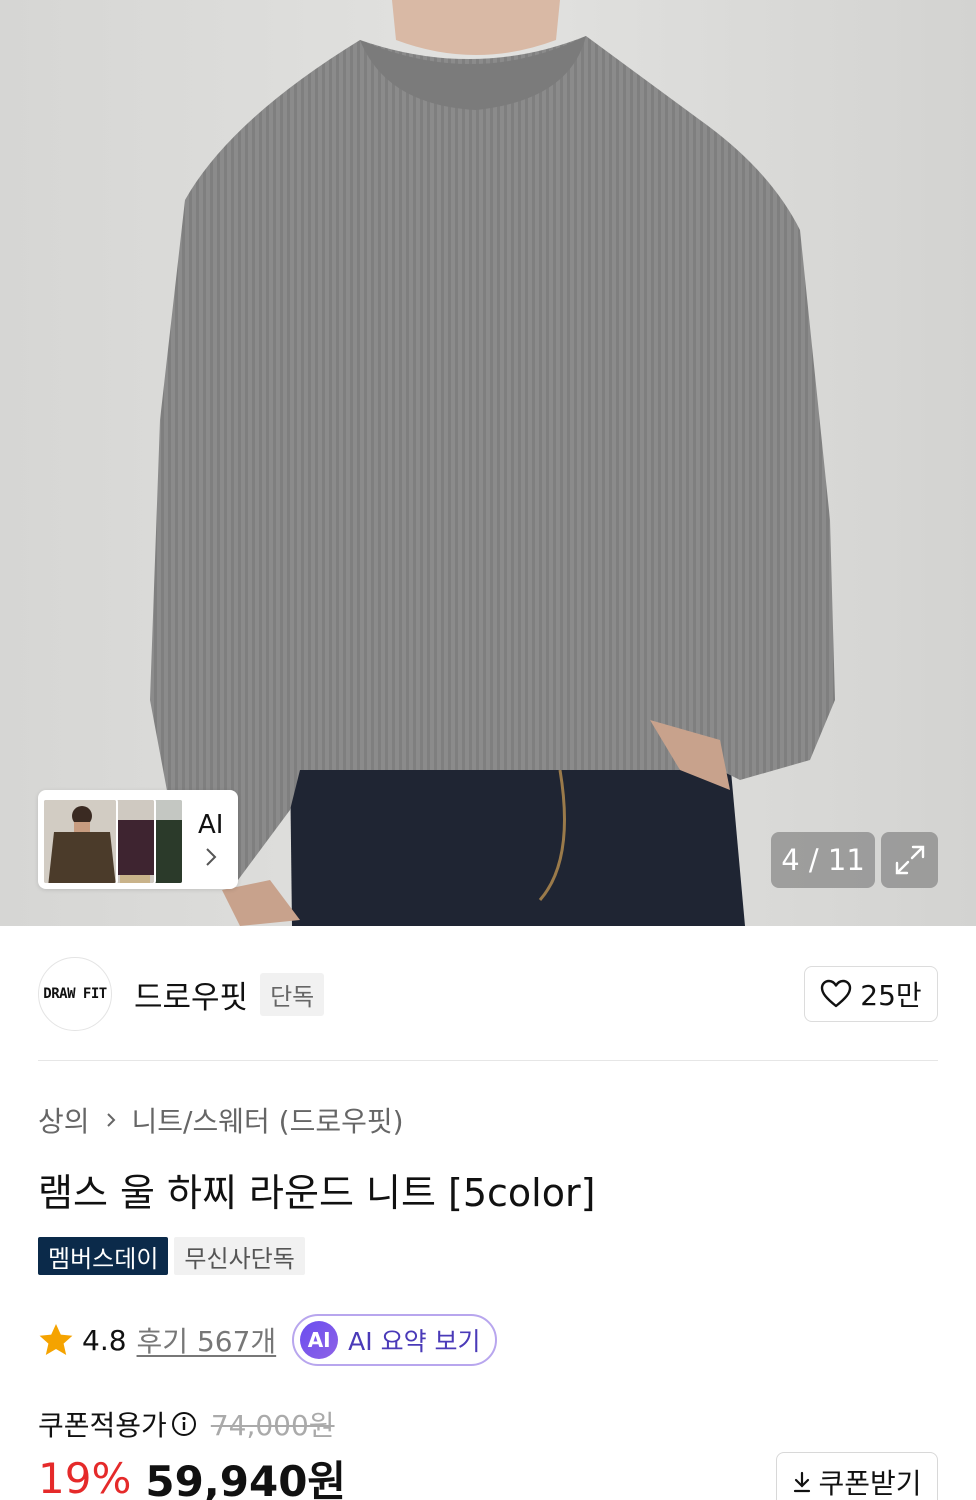  Describe the element at coordinates (171, 1256) in the screenshot. I see `product-badges: 멤버스데이 무신사단독` at that location.